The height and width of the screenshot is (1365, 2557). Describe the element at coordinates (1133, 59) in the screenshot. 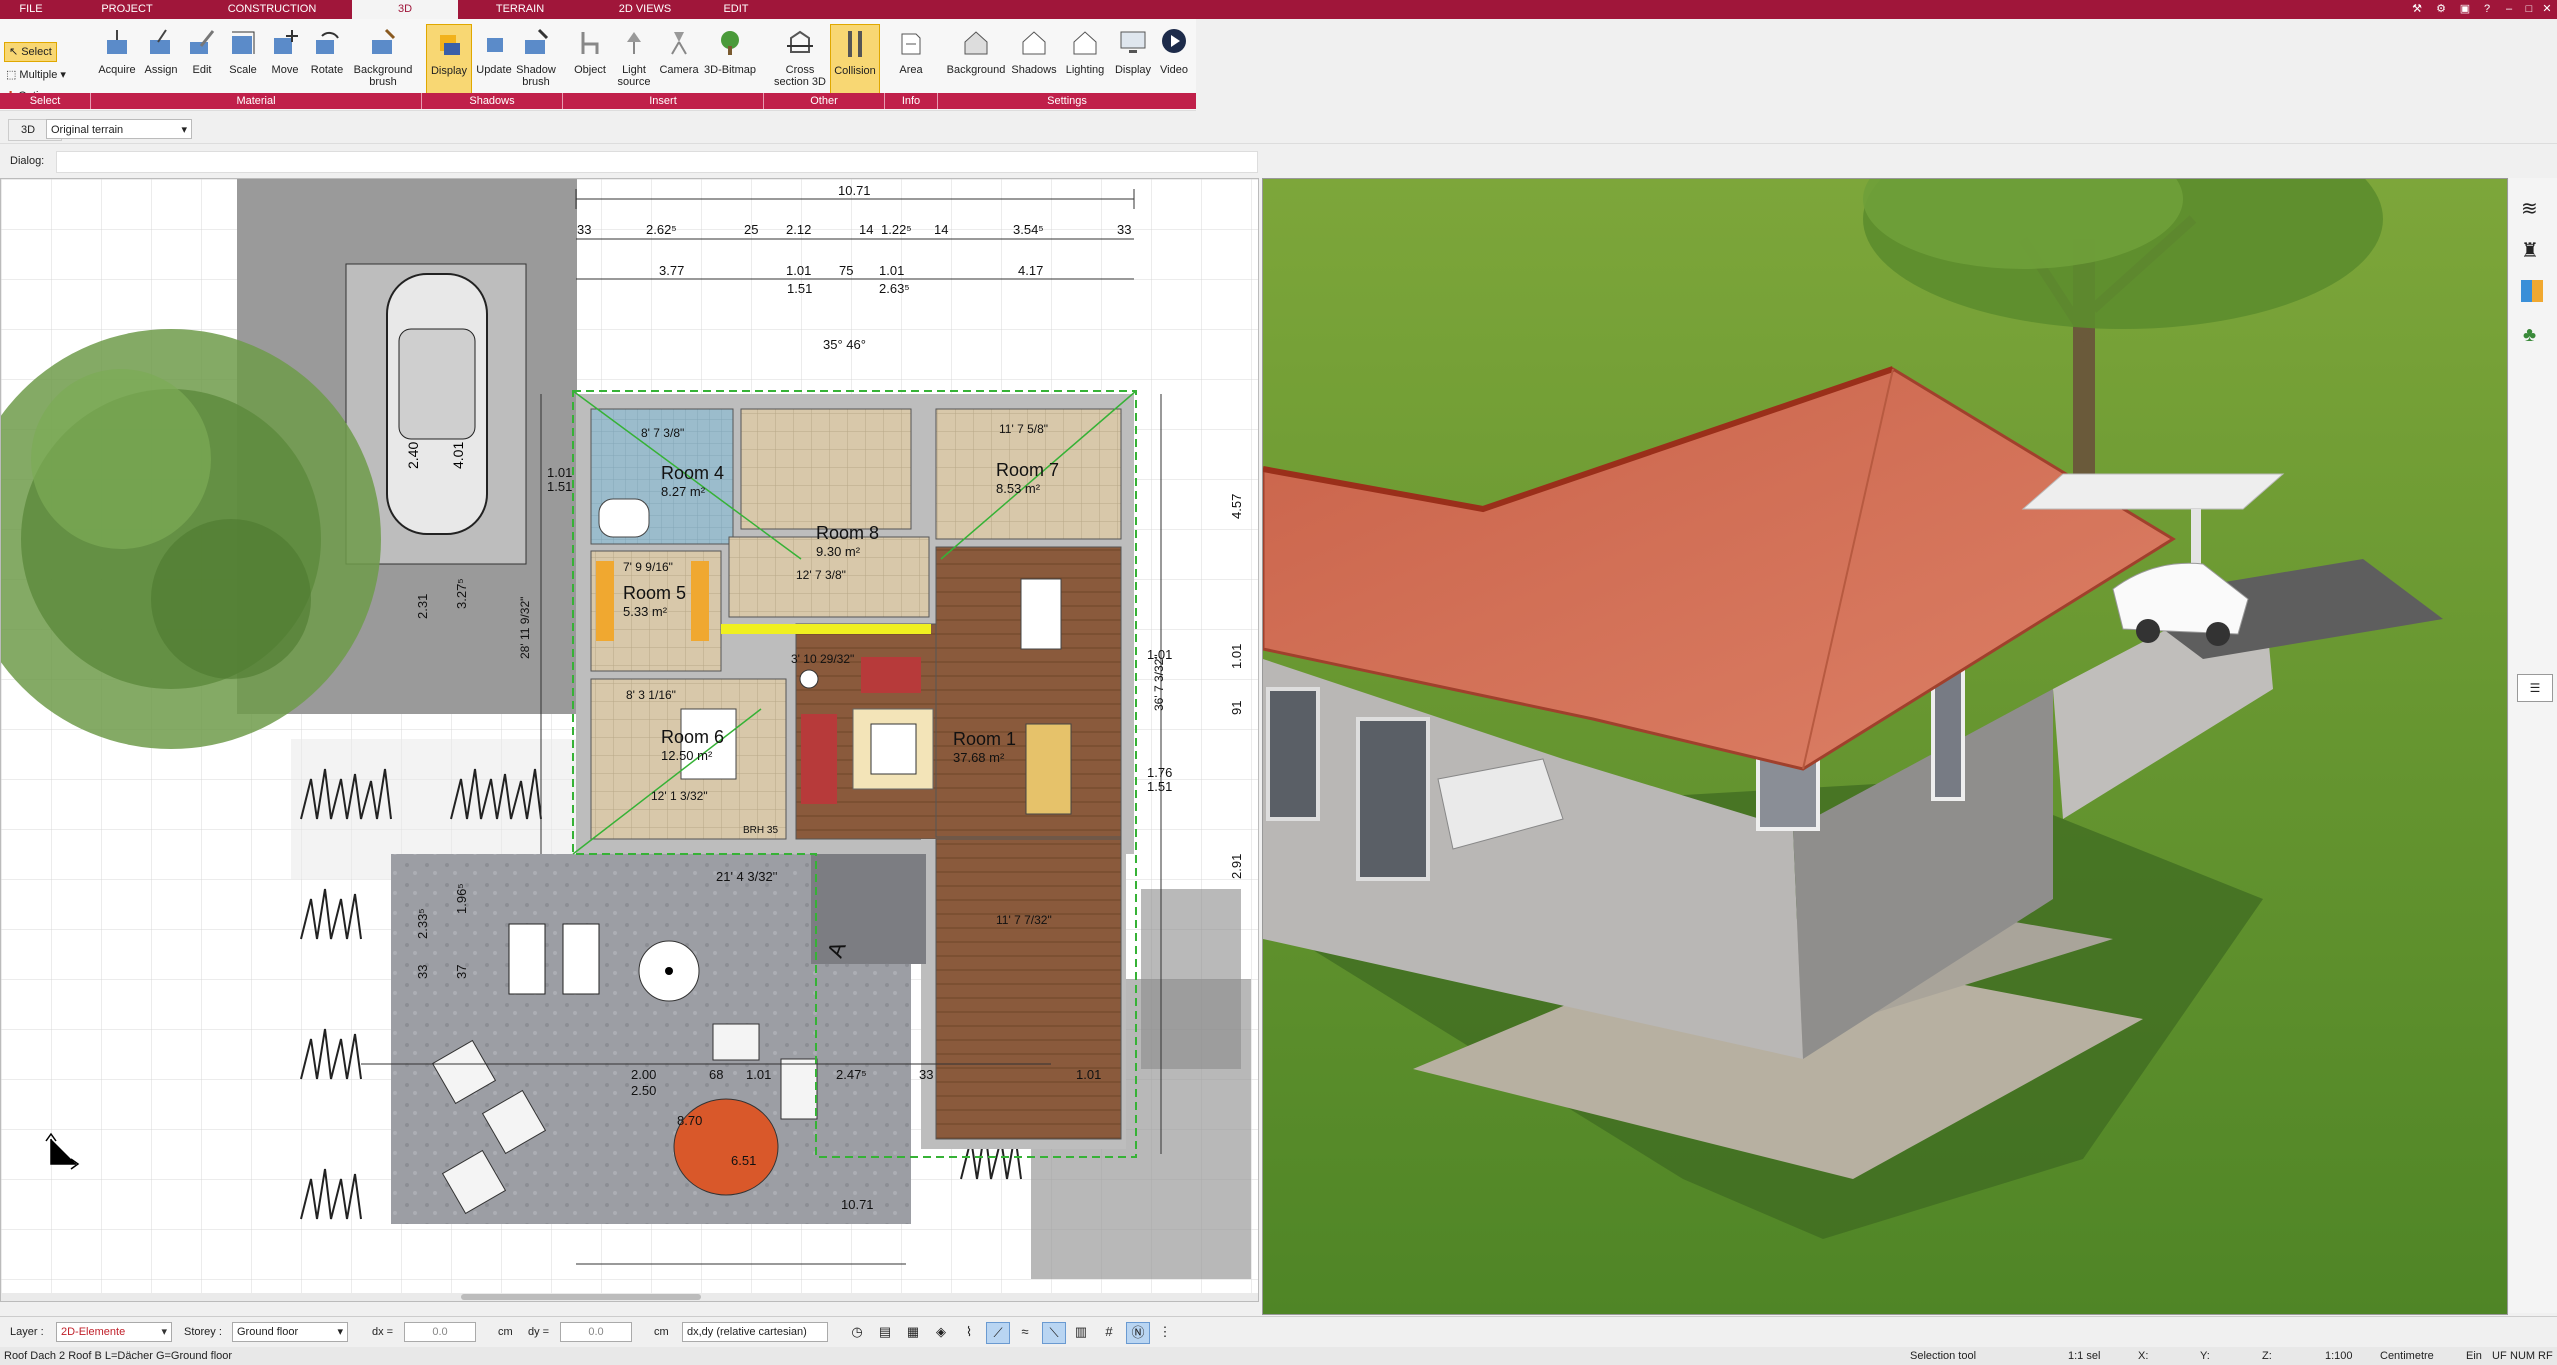

I see `display-settings-button: Display` at that location.